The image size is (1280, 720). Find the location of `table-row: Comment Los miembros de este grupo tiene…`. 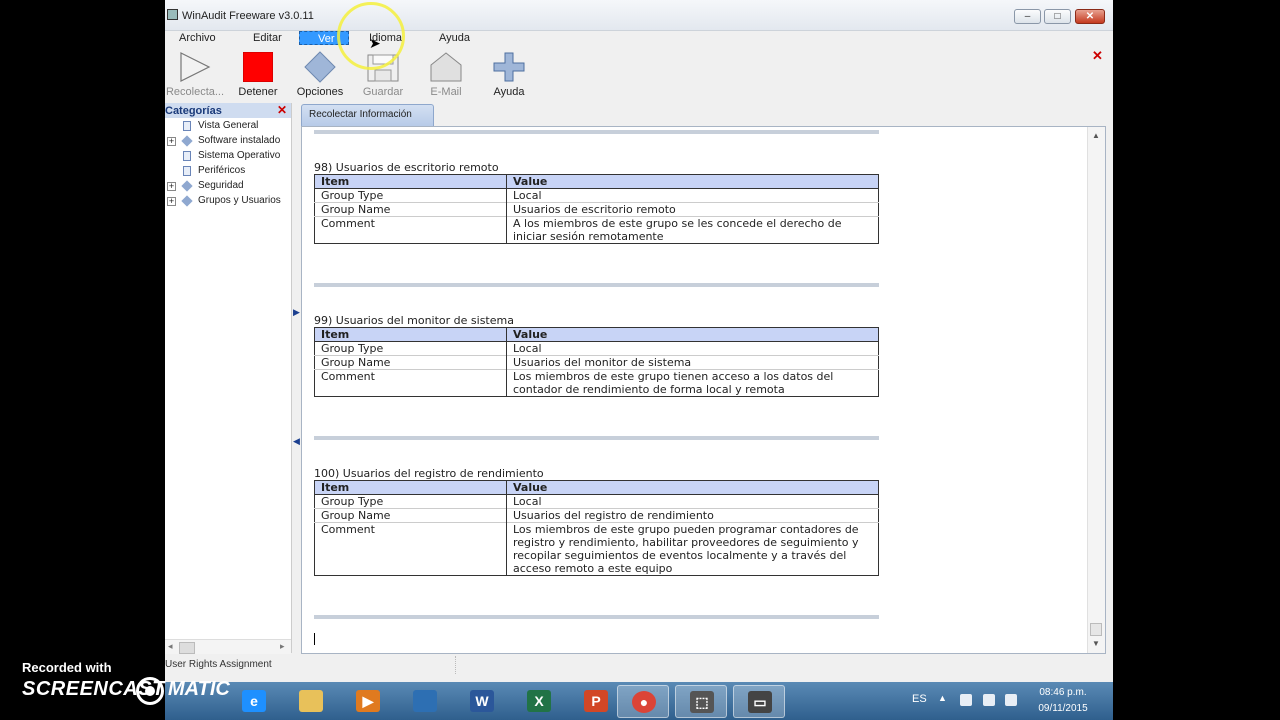

table-row: Comment Los miembros de este grupo tiene… is located at coordinates (596, 383).